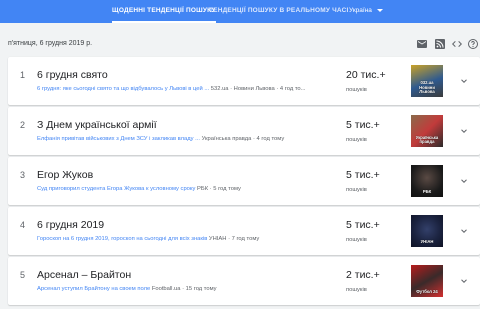  What do you see at coordinates (93, 289) in the screenshot?
I see `article-link: Арсенал уступил Брайтону на своем поле` at bounding box center [93, 289].